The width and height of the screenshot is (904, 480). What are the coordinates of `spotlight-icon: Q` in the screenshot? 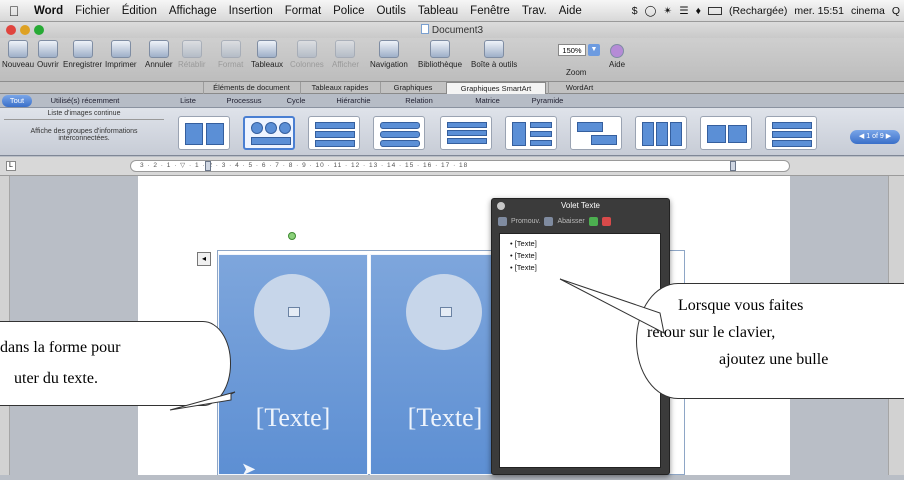 It's located at (896, 11).